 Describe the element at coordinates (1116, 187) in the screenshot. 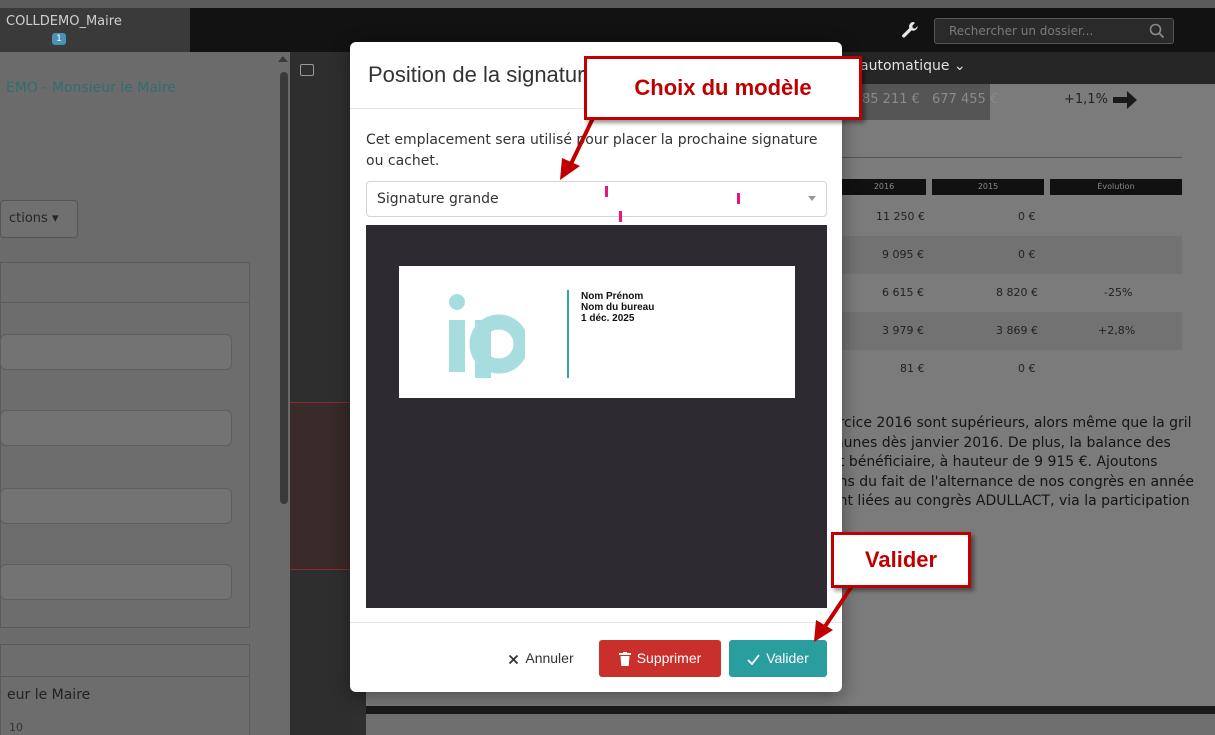

I see `table-header: Évolution` at that location.